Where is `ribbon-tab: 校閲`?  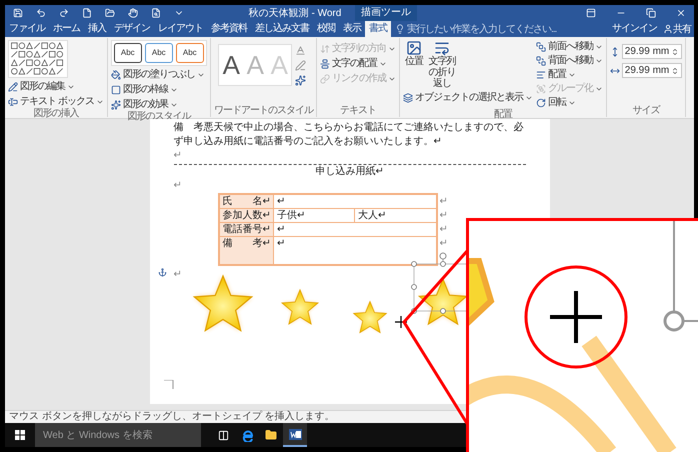
ribbon-tab: 校閲 is located at coordinates (326, 29).